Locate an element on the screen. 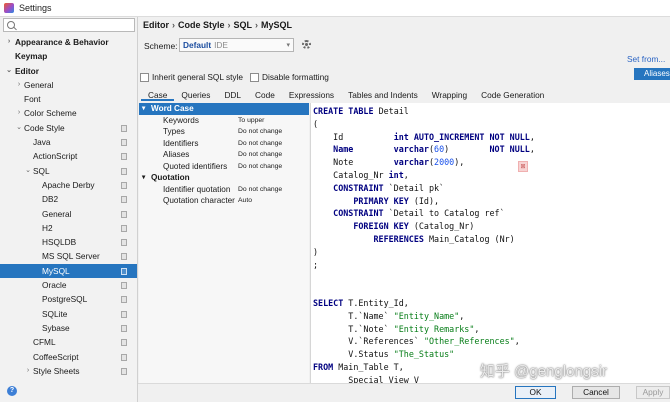  sidebar-item-label: Keymap is located at coordinates (31, 56).